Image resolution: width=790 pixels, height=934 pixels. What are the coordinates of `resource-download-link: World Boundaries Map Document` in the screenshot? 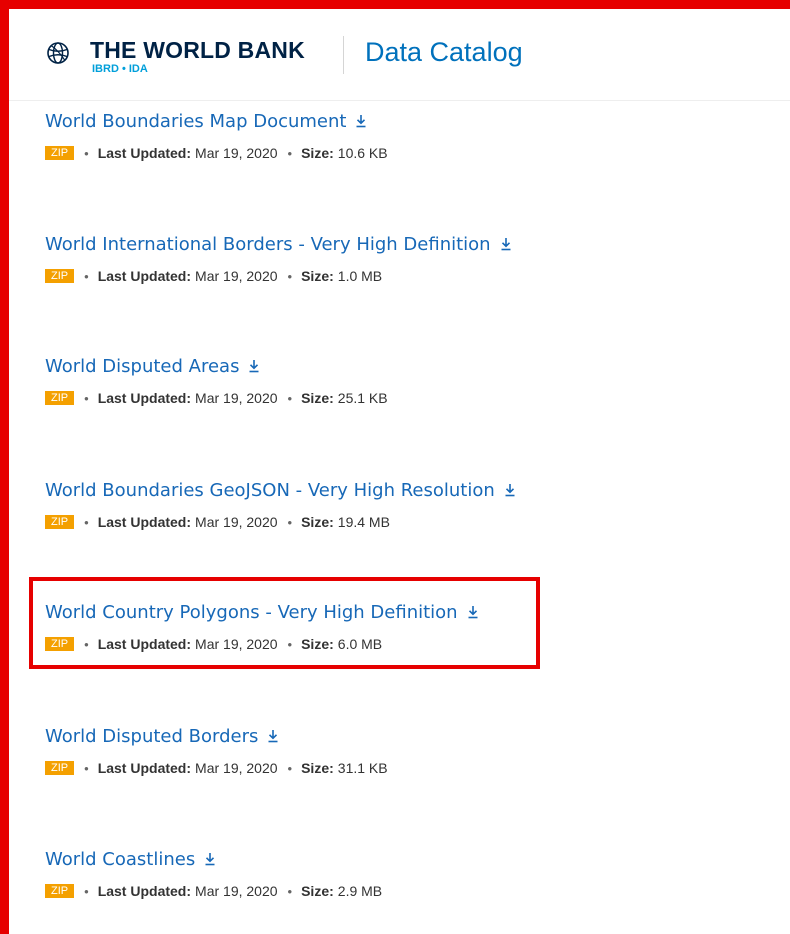 It's located at (206, 121).